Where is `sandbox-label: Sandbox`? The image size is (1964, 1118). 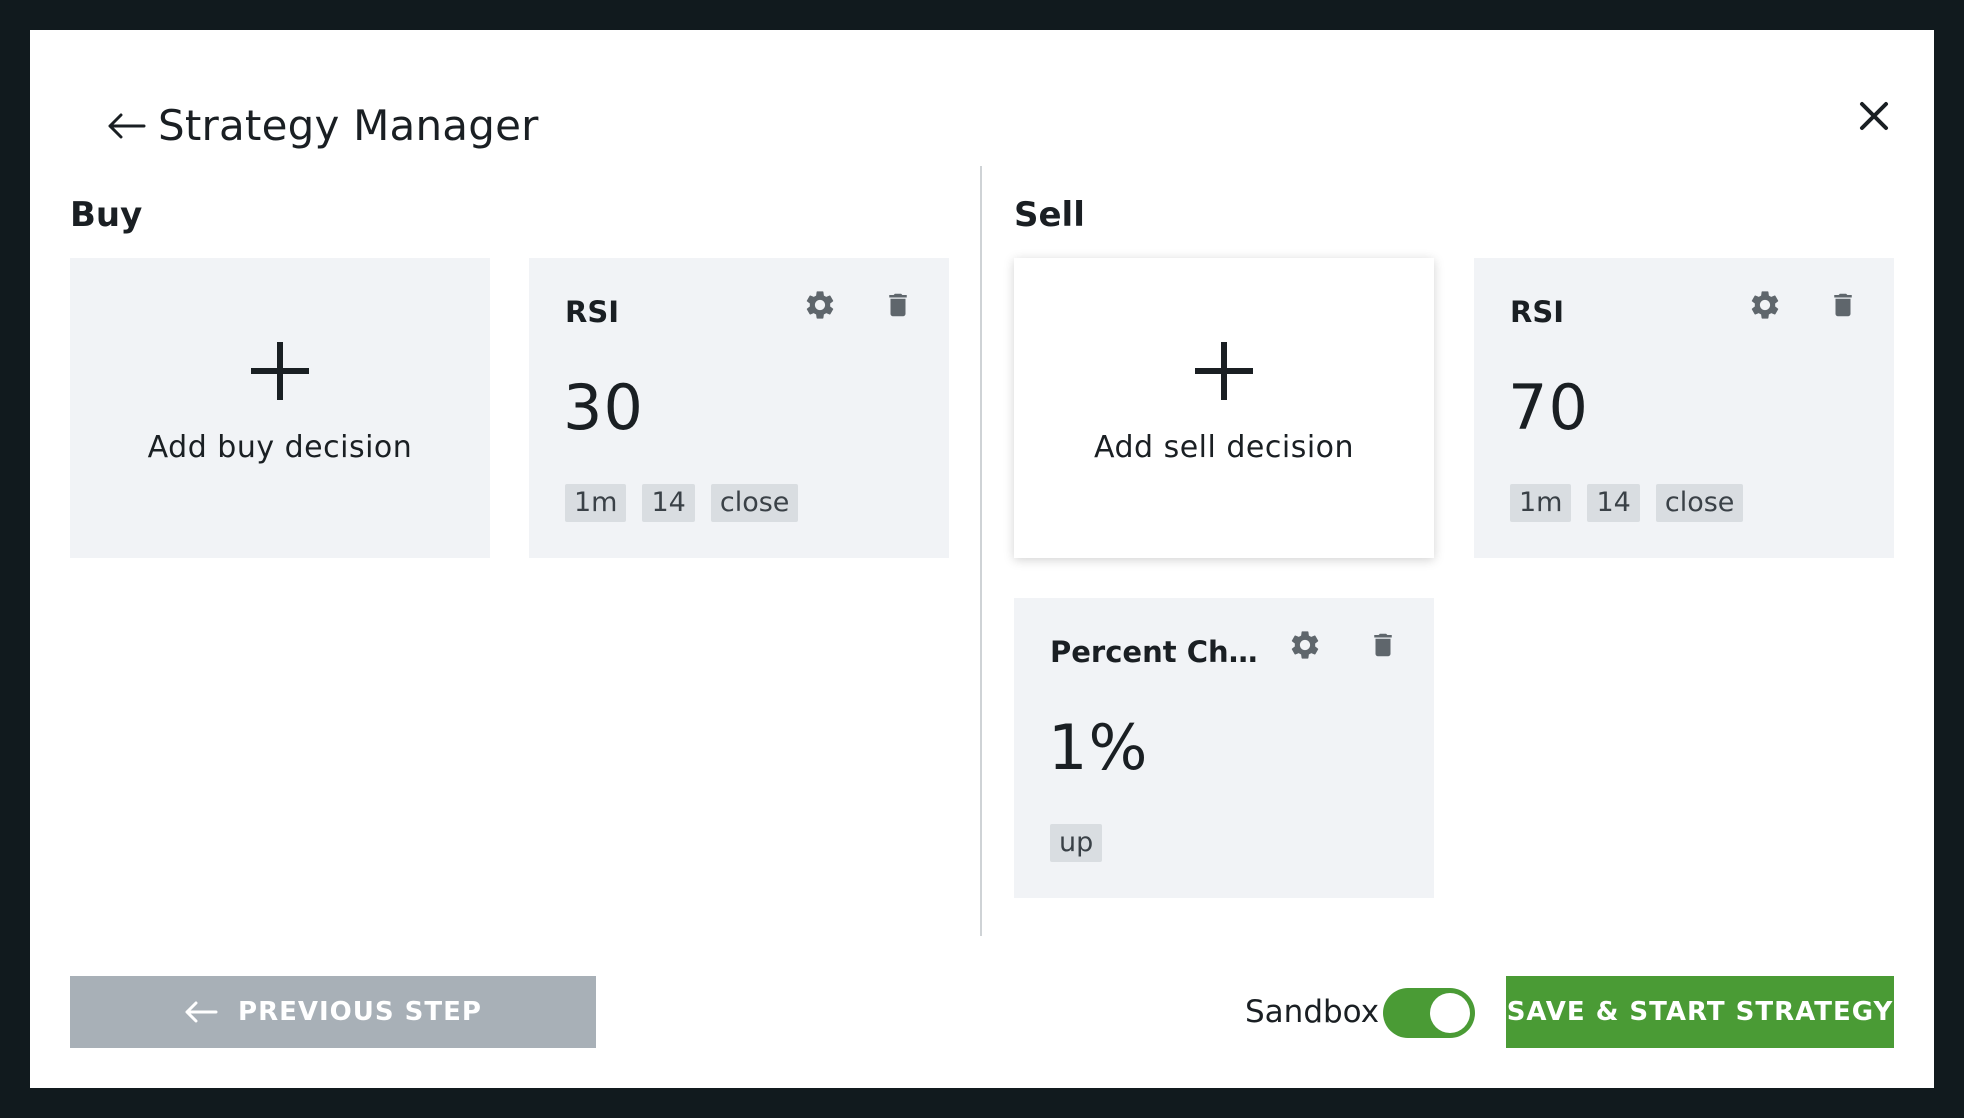
sandbox-label: Sandbox is located at coordinates (1312, 1012).